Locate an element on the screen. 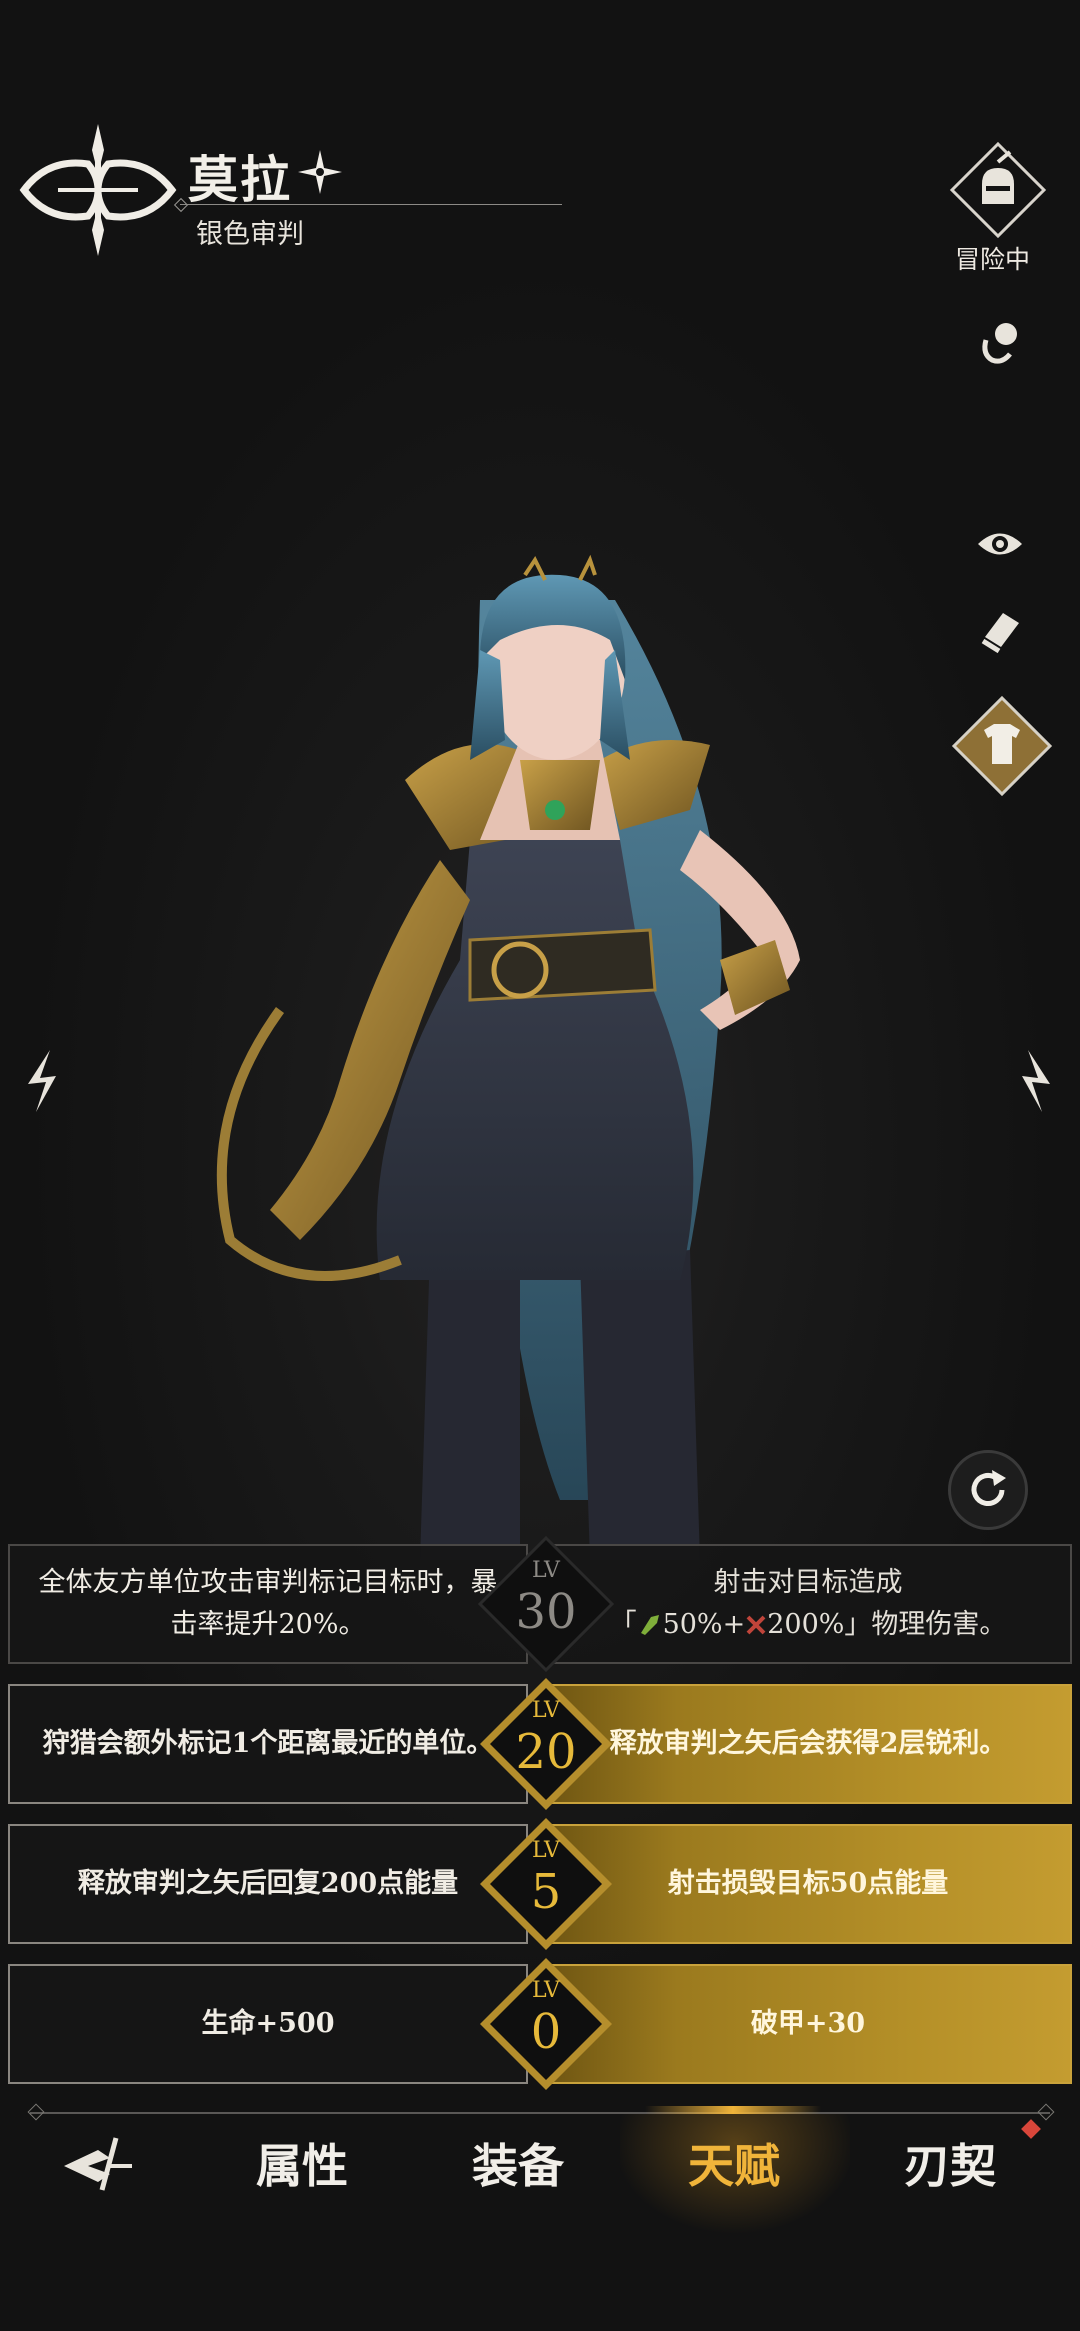  talent-option-right: 射击对目标造成 「50%+ 200%」物理伤害。 is located at coordinates (808, 1604).